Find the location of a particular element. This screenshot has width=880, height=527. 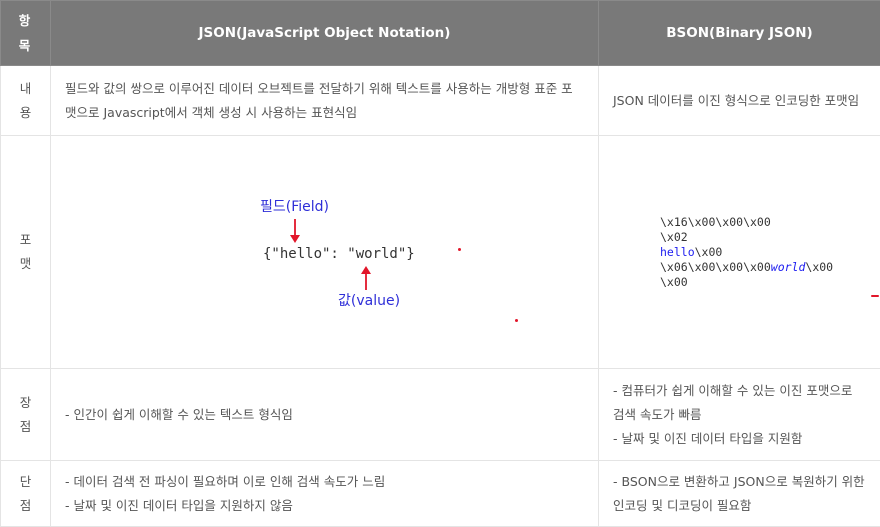

cons-json-line: - 날짜 및 이진 데이터 타입을 지원하지 않음 is located at coordinates (324, 506).